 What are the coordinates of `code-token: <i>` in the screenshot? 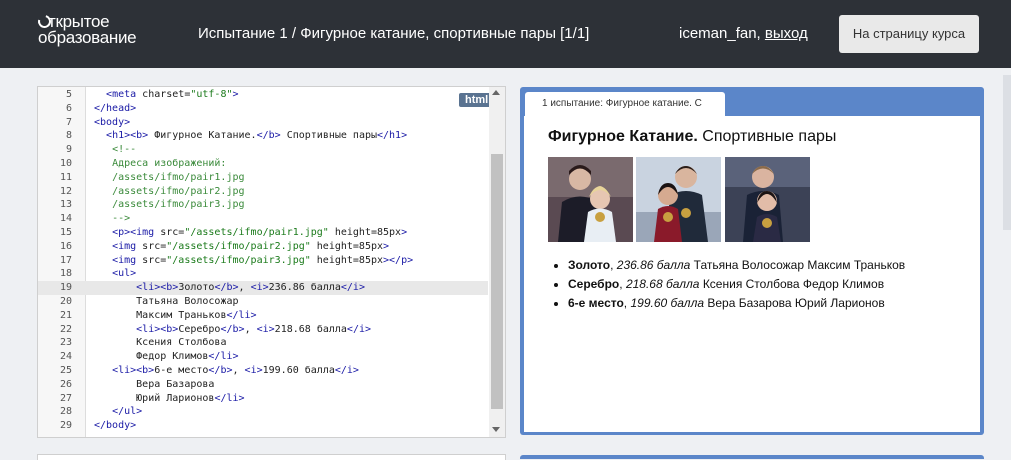 It's located at (265, 329).